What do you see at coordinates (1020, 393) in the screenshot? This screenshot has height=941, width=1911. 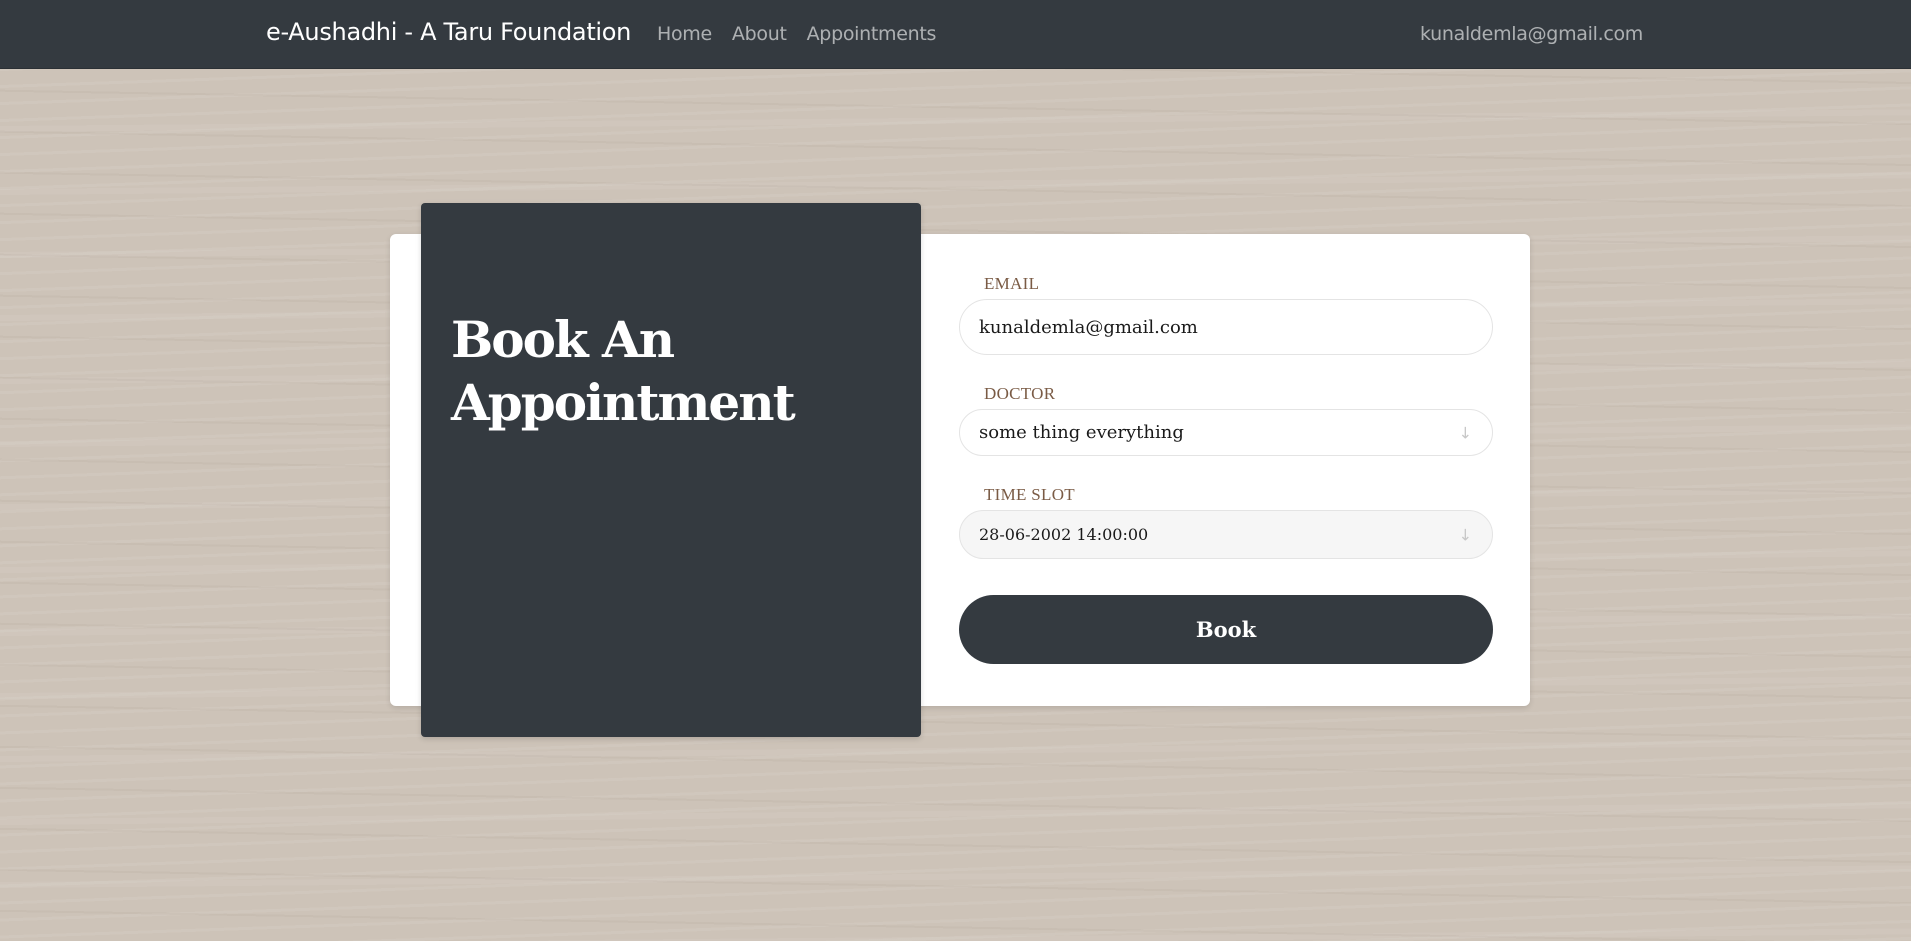 I see `doctor-label: DOCTOR` at bounding box center [1020, 393].